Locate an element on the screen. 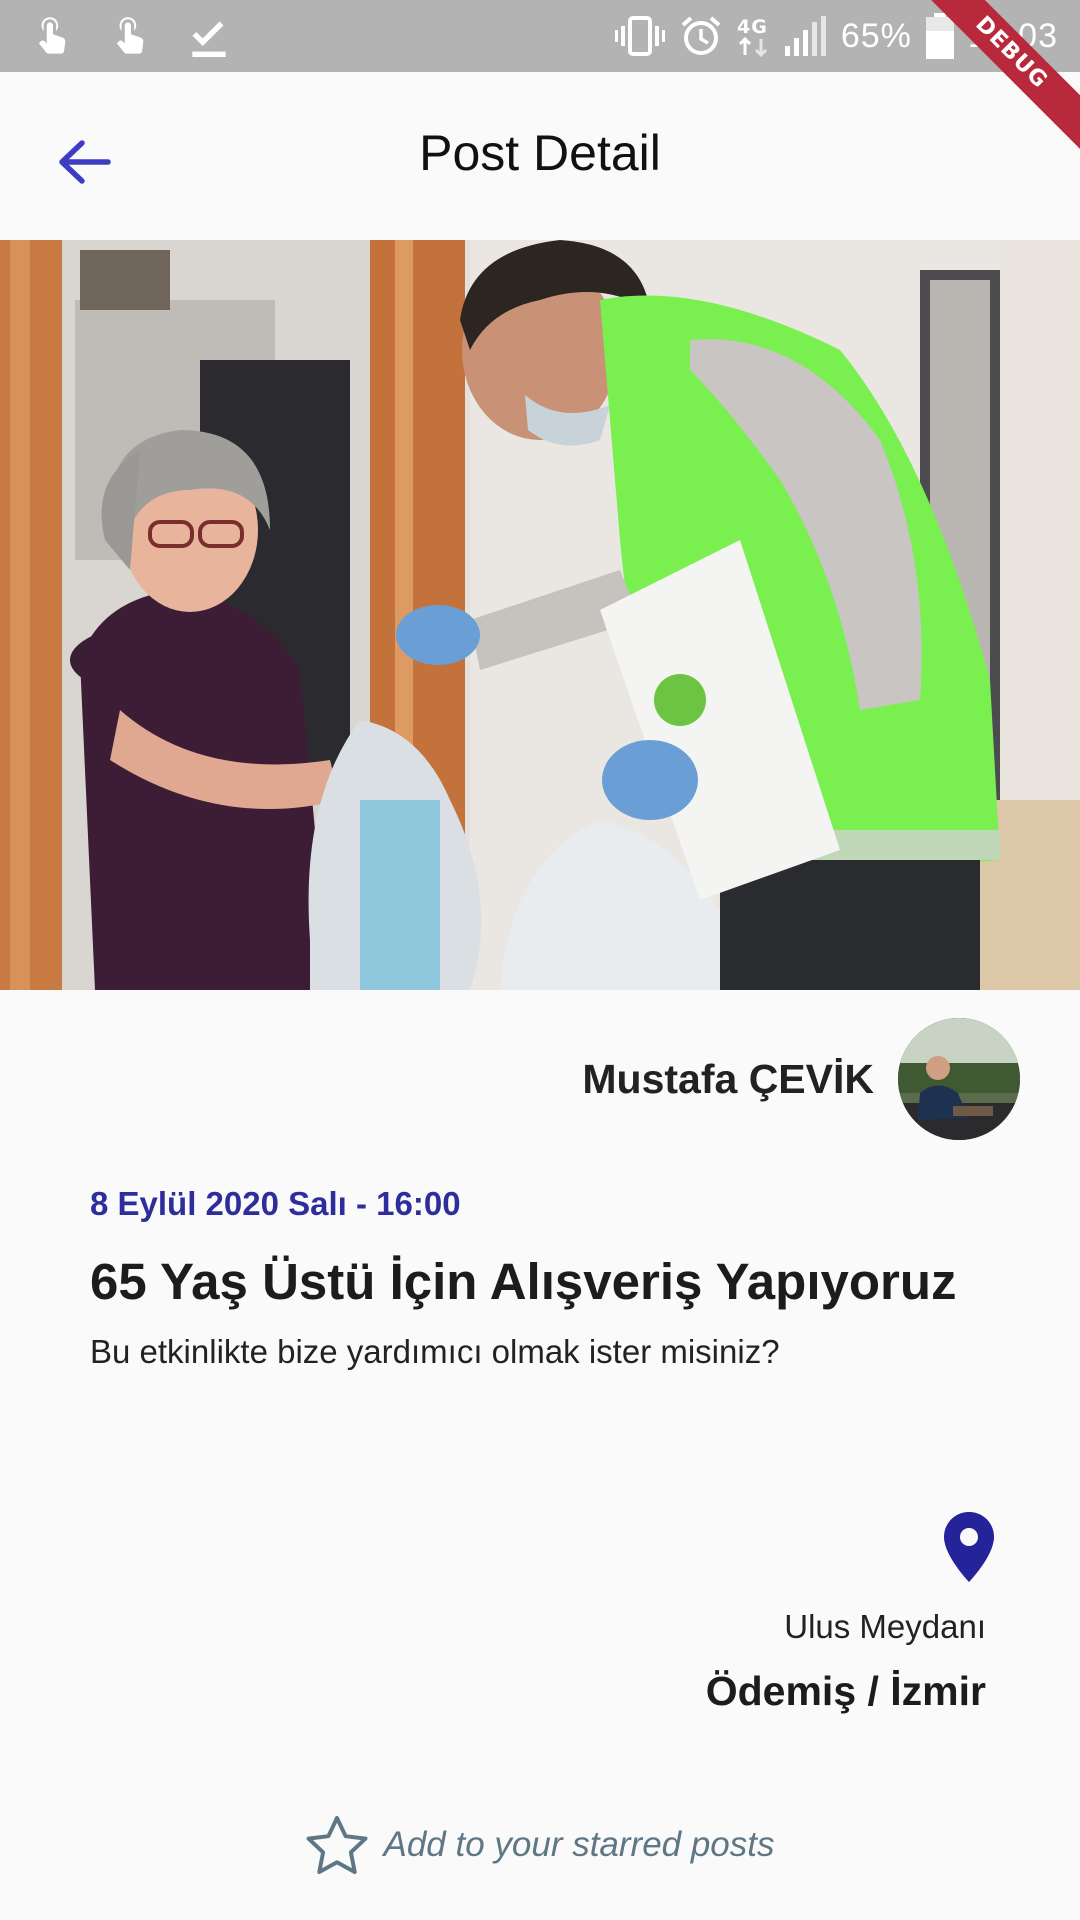  notification-icons is located at coordinates (131, 37).